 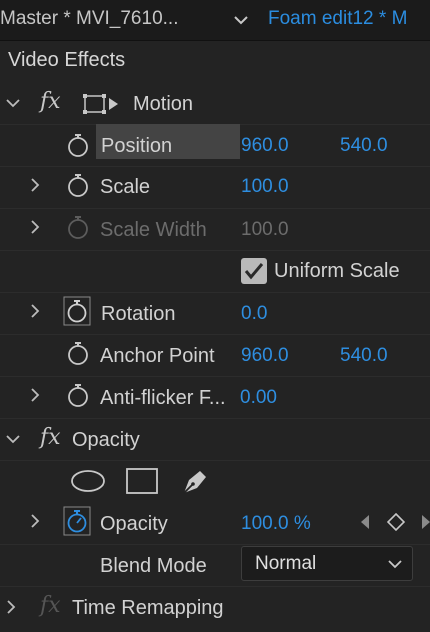 I want to click on scale-value: 100.0, so click(x=265, y=187).